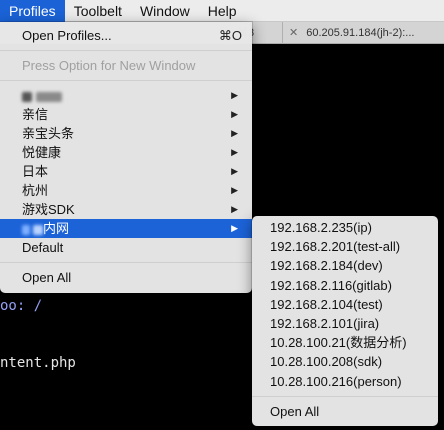  What do you see at coordinates (32, 11) in the screenshot?
I see `menu-profiles: Profiles` at bounding box center [32, 11].